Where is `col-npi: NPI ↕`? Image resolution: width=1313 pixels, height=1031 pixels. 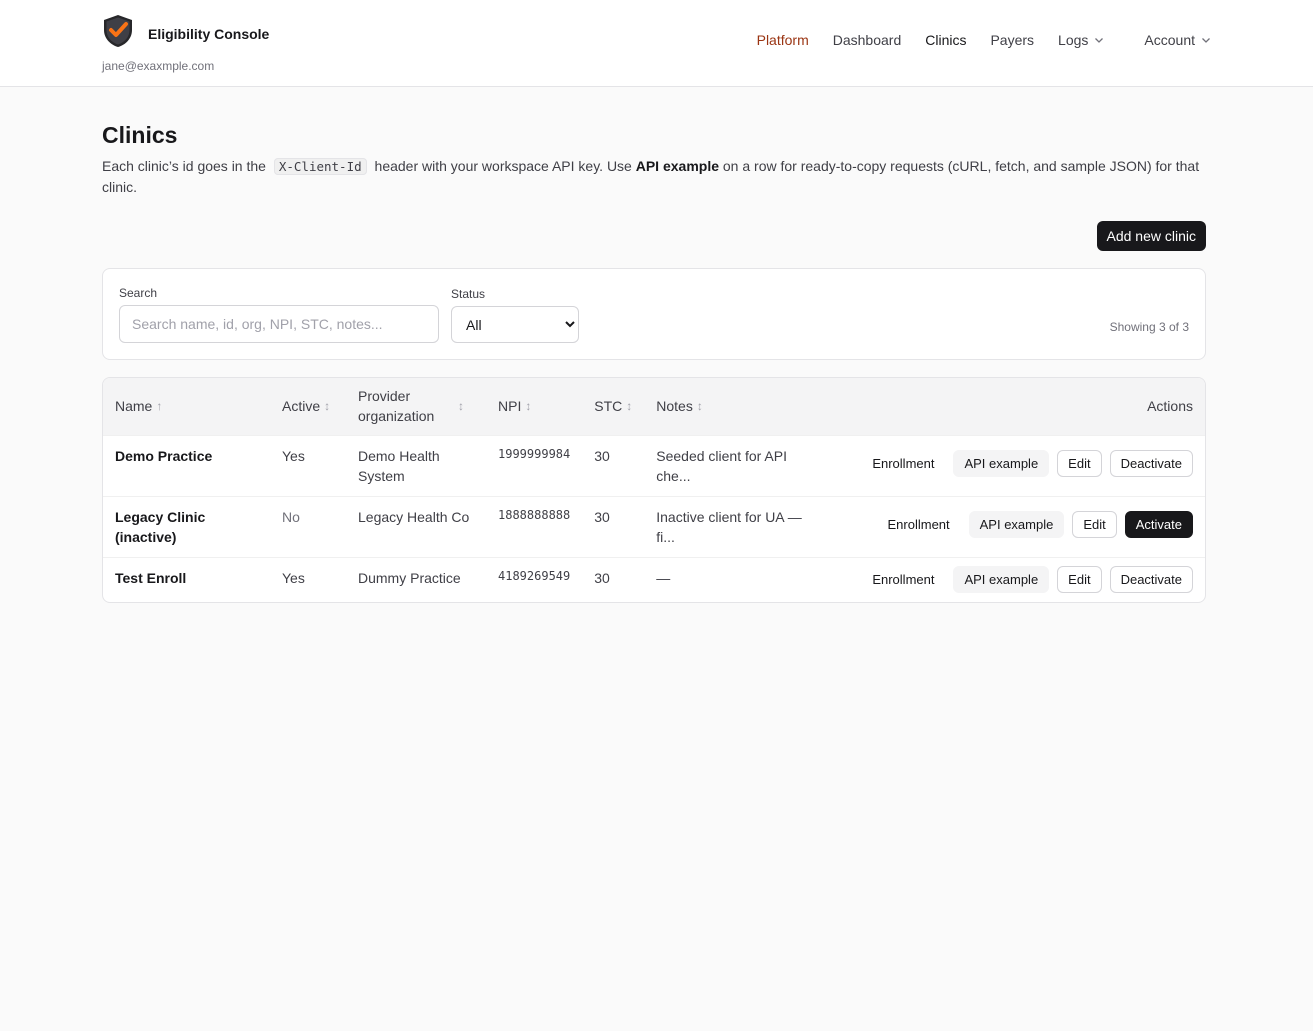
col-npi: NPI ↕ is located at coordinates (534, 406).